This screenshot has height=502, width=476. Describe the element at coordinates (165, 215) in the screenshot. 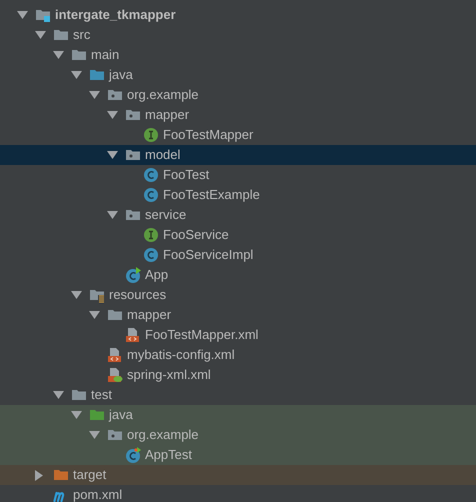

I see `file-name: service` at that location.